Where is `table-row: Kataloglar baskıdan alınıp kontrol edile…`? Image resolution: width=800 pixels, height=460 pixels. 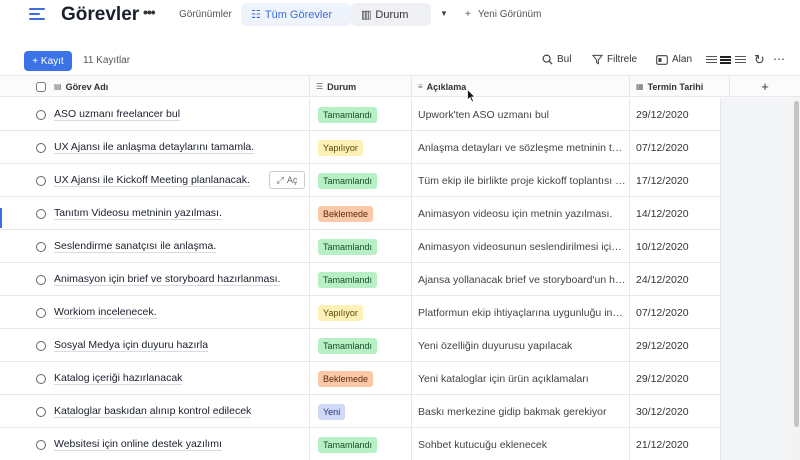 table-row: Kataloglar baskıdan alınıp kontrol edile… is located at coordinates (400, 411).